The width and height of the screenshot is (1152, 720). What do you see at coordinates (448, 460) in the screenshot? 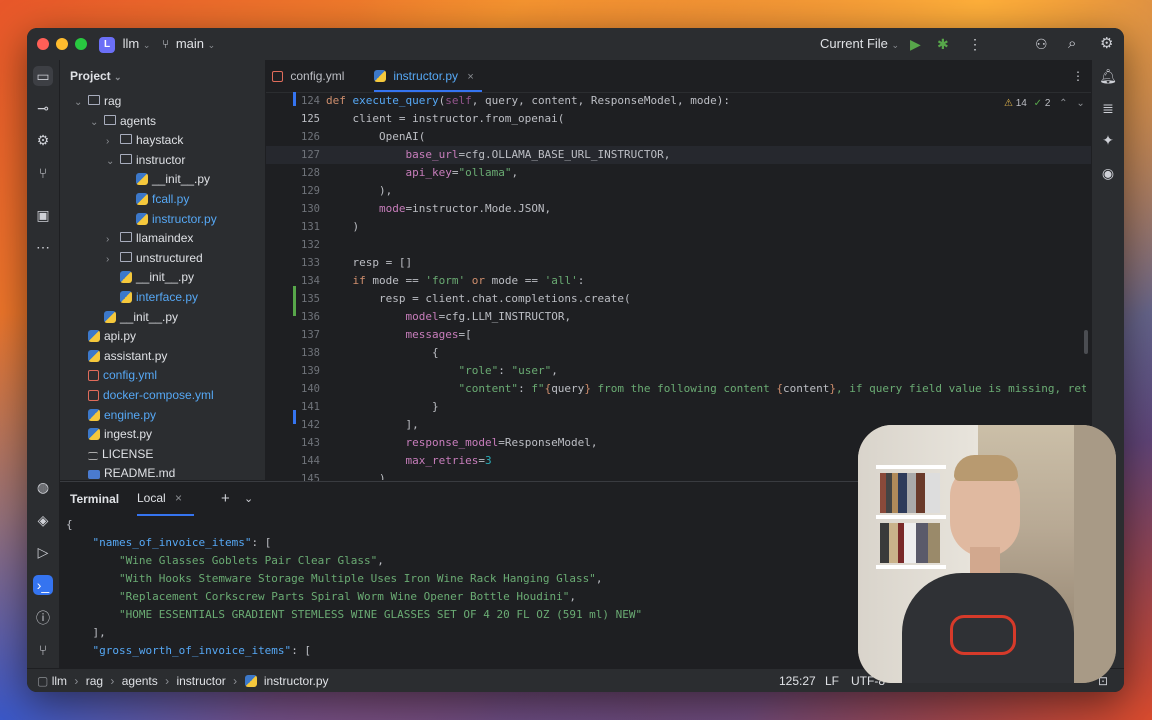
I see `code-line: max_retries=3` at bounding box center [448, 460].